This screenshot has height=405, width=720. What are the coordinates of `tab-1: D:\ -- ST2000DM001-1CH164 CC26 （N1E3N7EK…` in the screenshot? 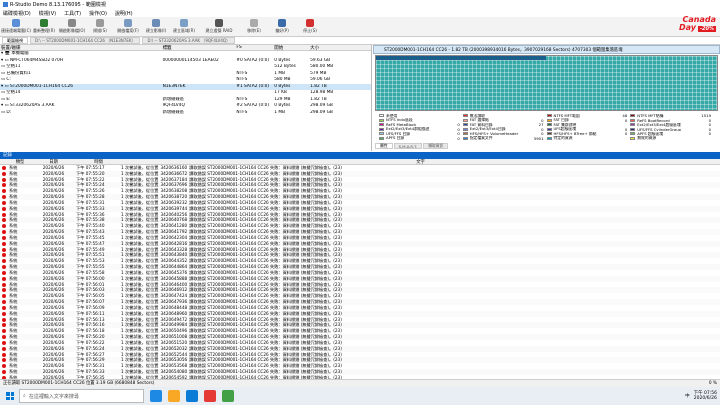 It's located at (85, 40).